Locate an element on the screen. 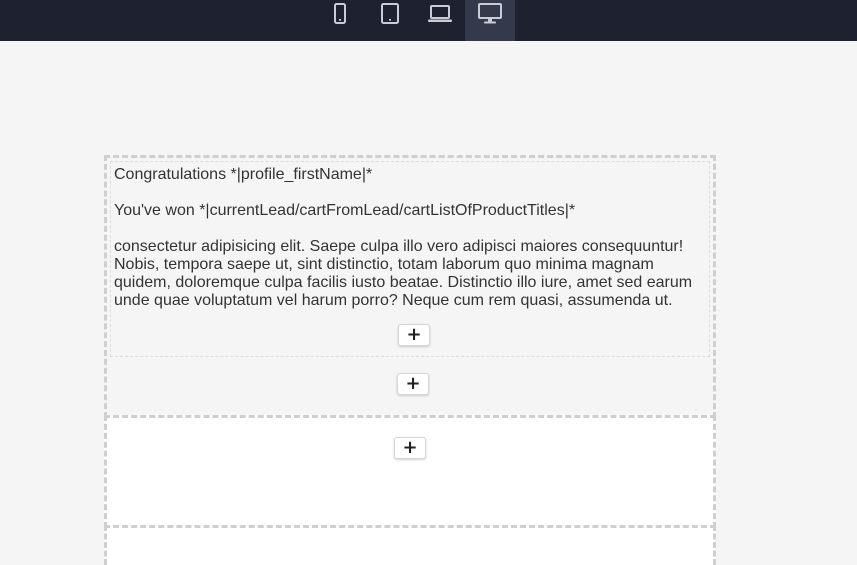 This screenshot has height=565, width=857. tablet-icon is located at coordinates (390, 14).